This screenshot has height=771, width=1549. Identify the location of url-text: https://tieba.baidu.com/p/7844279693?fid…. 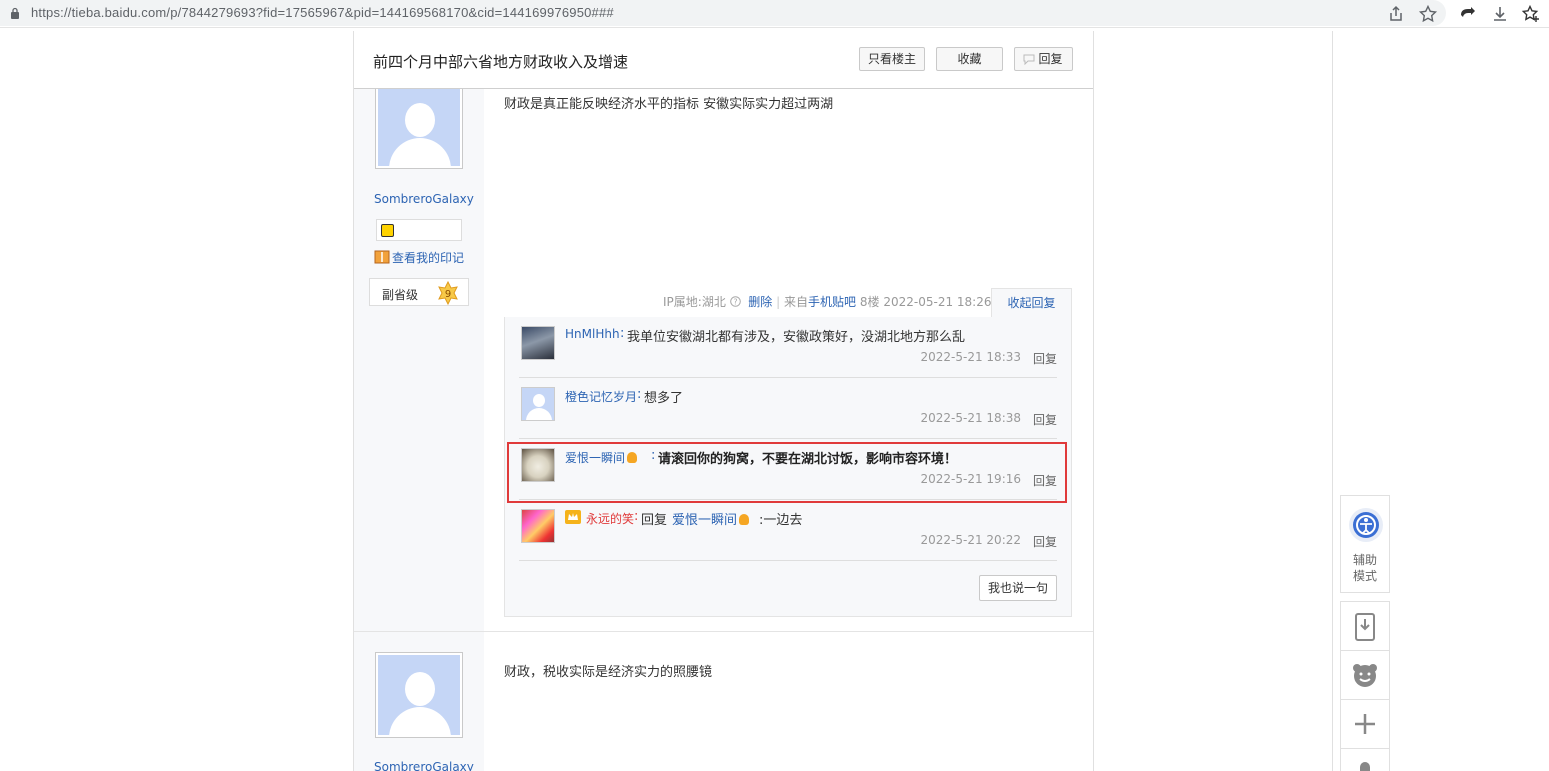
(322, 12).